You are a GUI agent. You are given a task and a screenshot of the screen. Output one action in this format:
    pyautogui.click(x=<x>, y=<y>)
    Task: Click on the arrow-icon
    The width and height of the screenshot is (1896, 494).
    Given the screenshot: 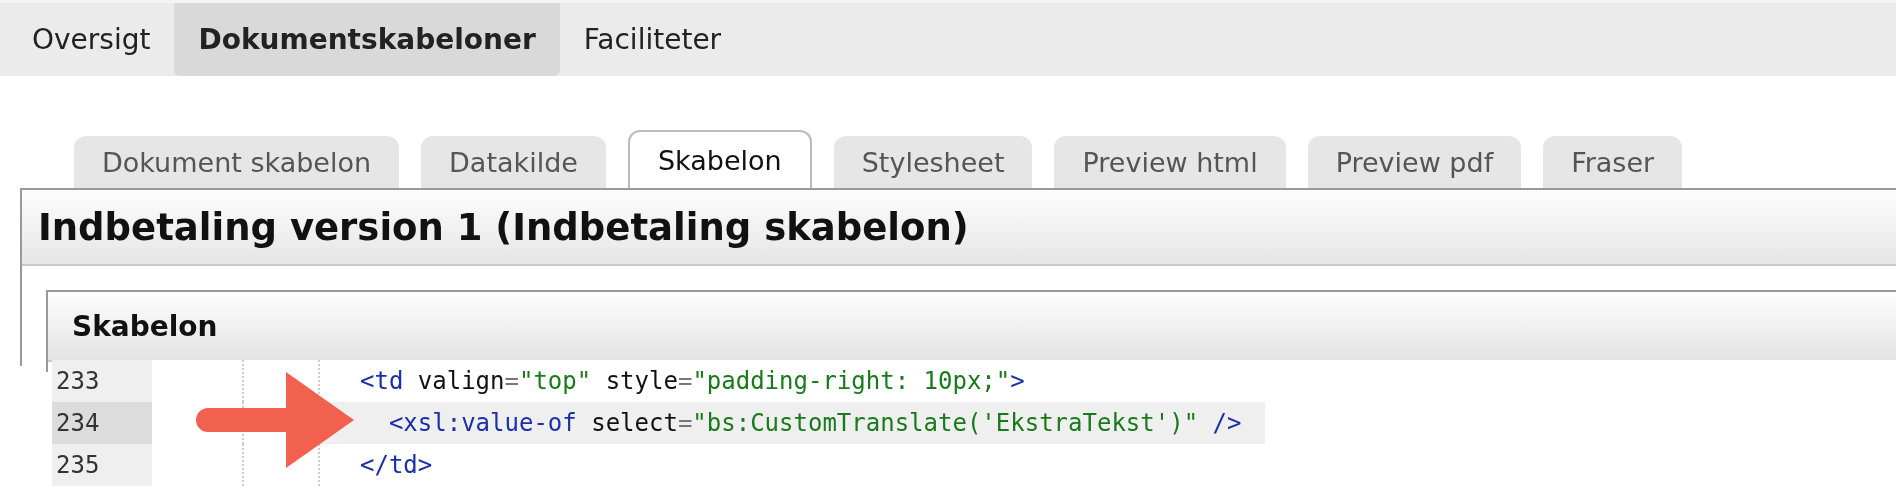 What is the action you would take?
    pyautogui.click(x=275, y=420)
    